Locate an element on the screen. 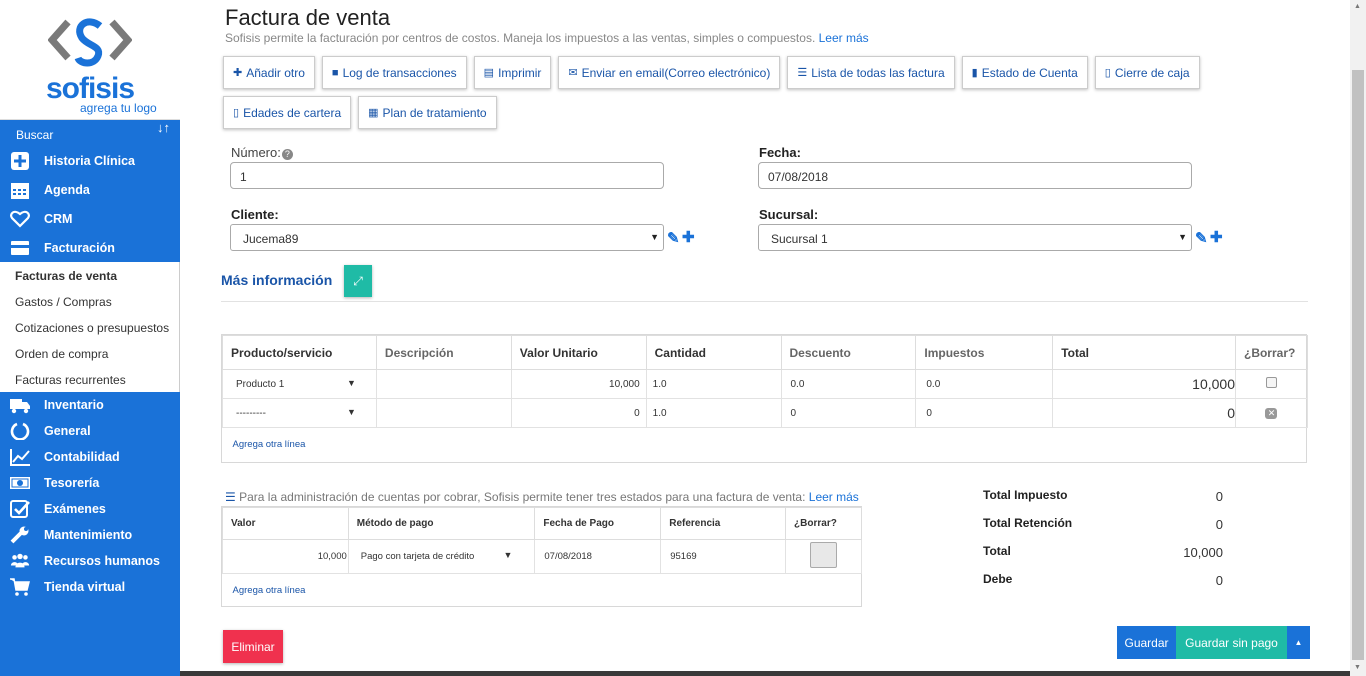 The image size is (1366, 676). transaction-log-button: ■ Log de transacciones is located at coordinates (394, 72).